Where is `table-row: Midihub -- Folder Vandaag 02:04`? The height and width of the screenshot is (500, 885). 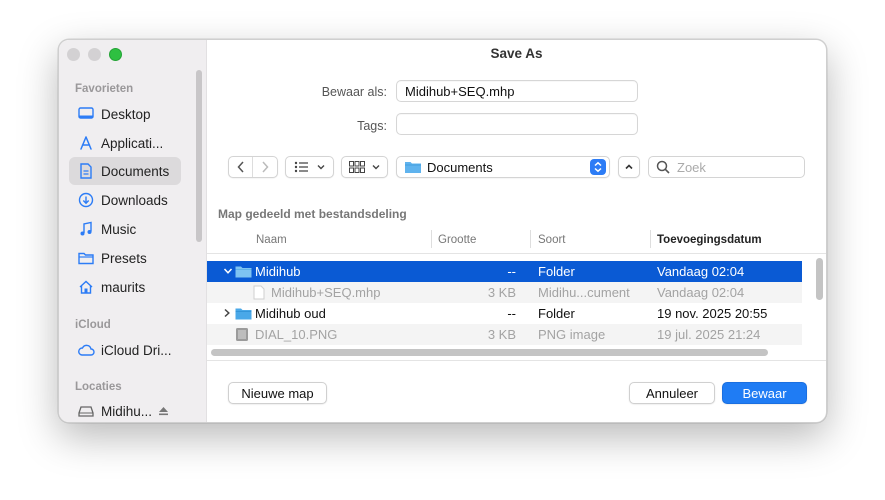
table-row: Midihub -- Folder Vandaag 02:04 is located at coordinates (504, 271).